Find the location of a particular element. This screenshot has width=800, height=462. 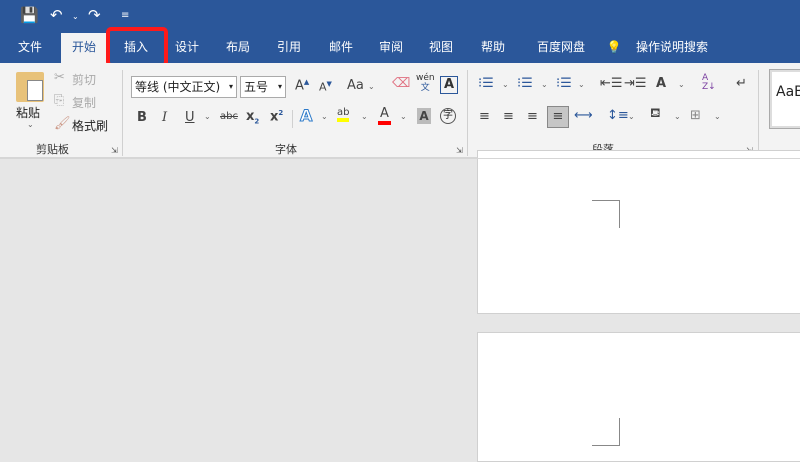

font-launcher-icon: ⇲ is located at coordinates (459, 150).